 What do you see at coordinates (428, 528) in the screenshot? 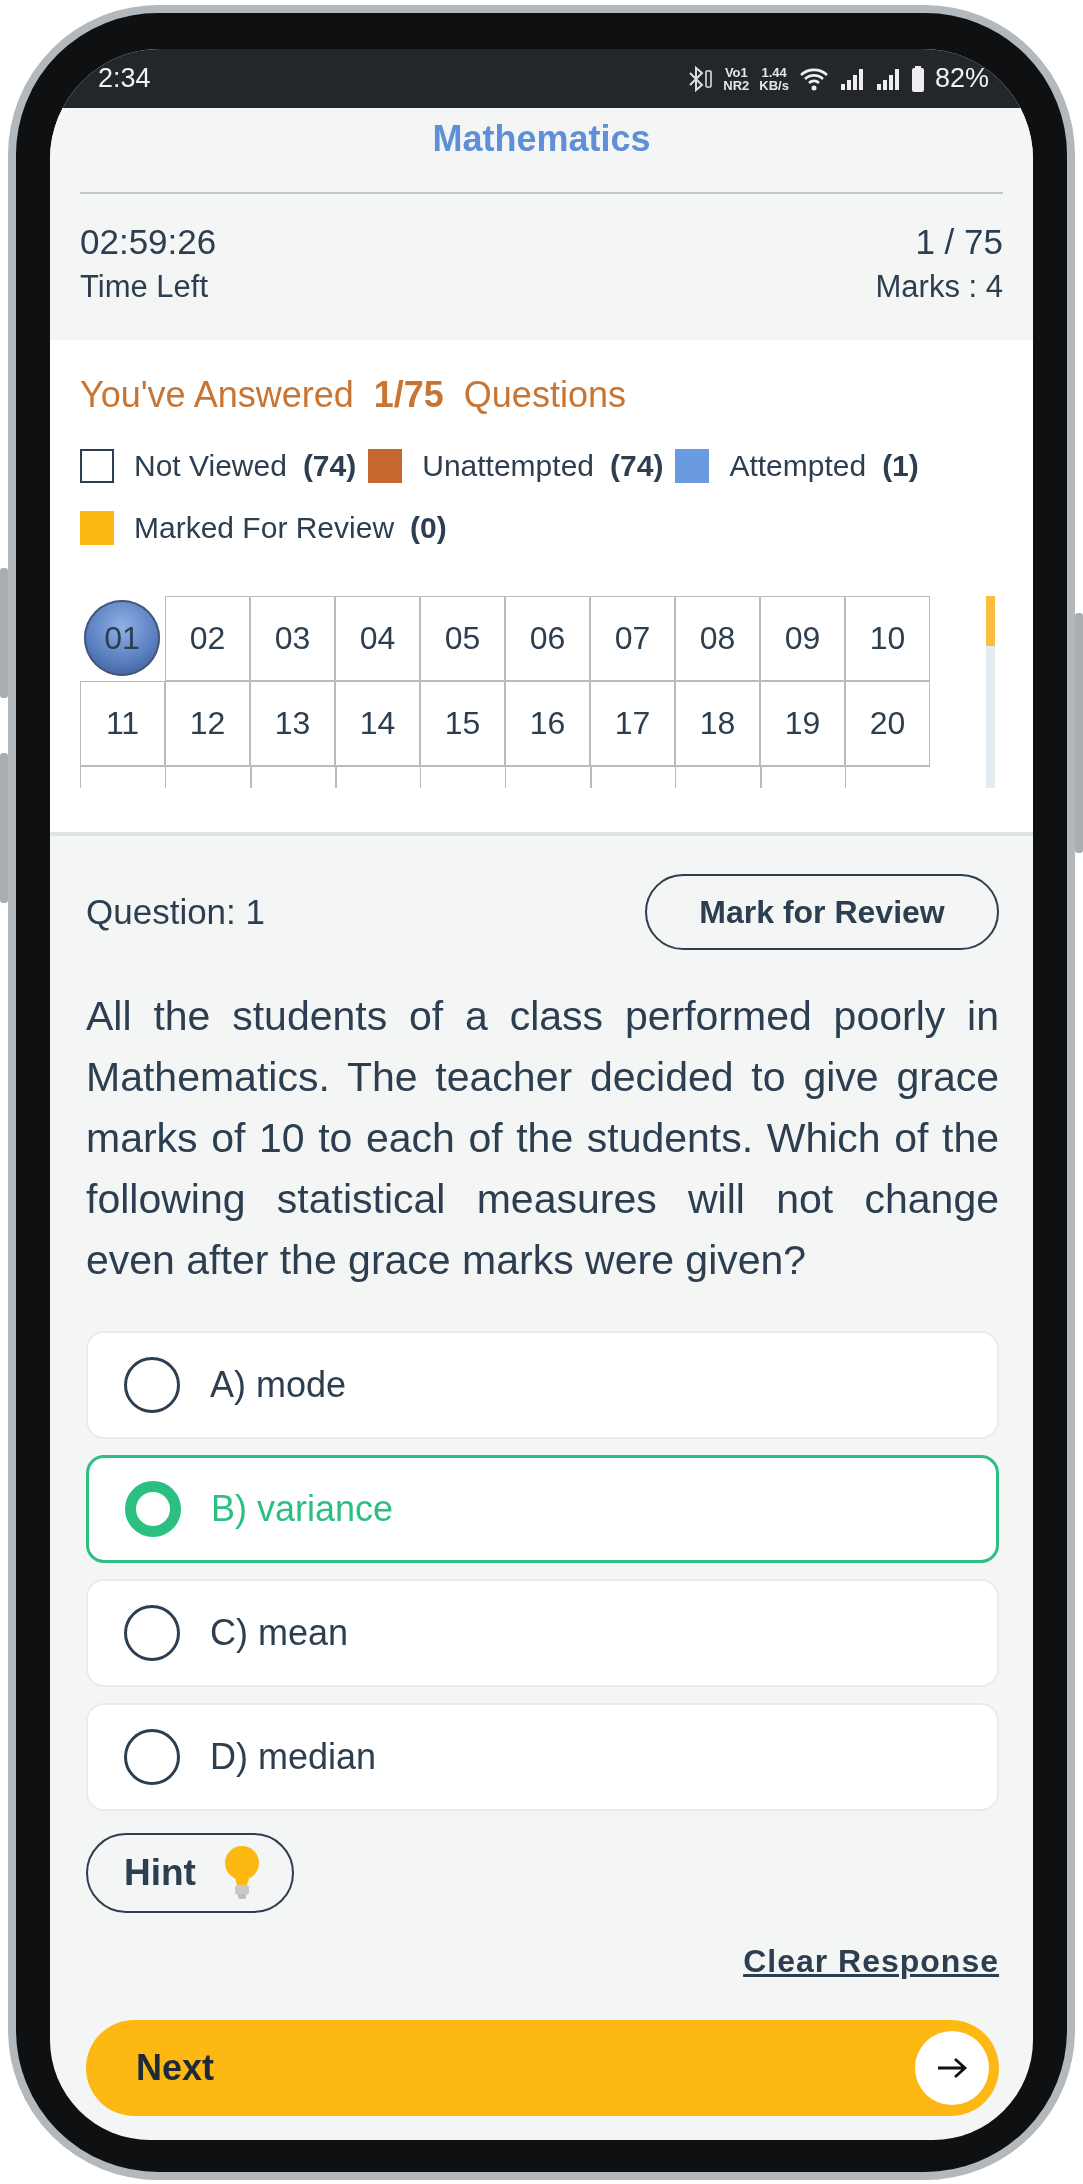
I see `legend-count: (0)` at bounding box center [428, 528].